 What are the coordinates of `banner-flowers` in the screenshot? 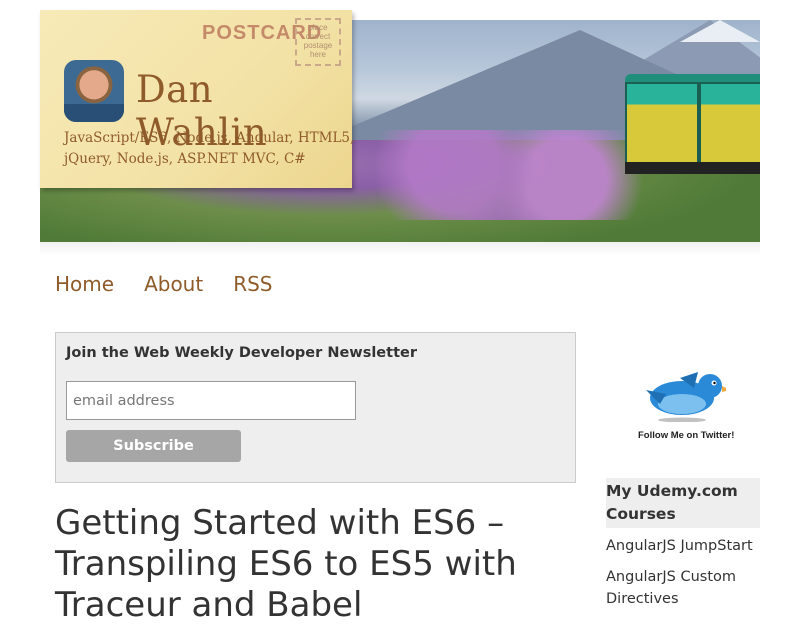 It's located at (510, 175).